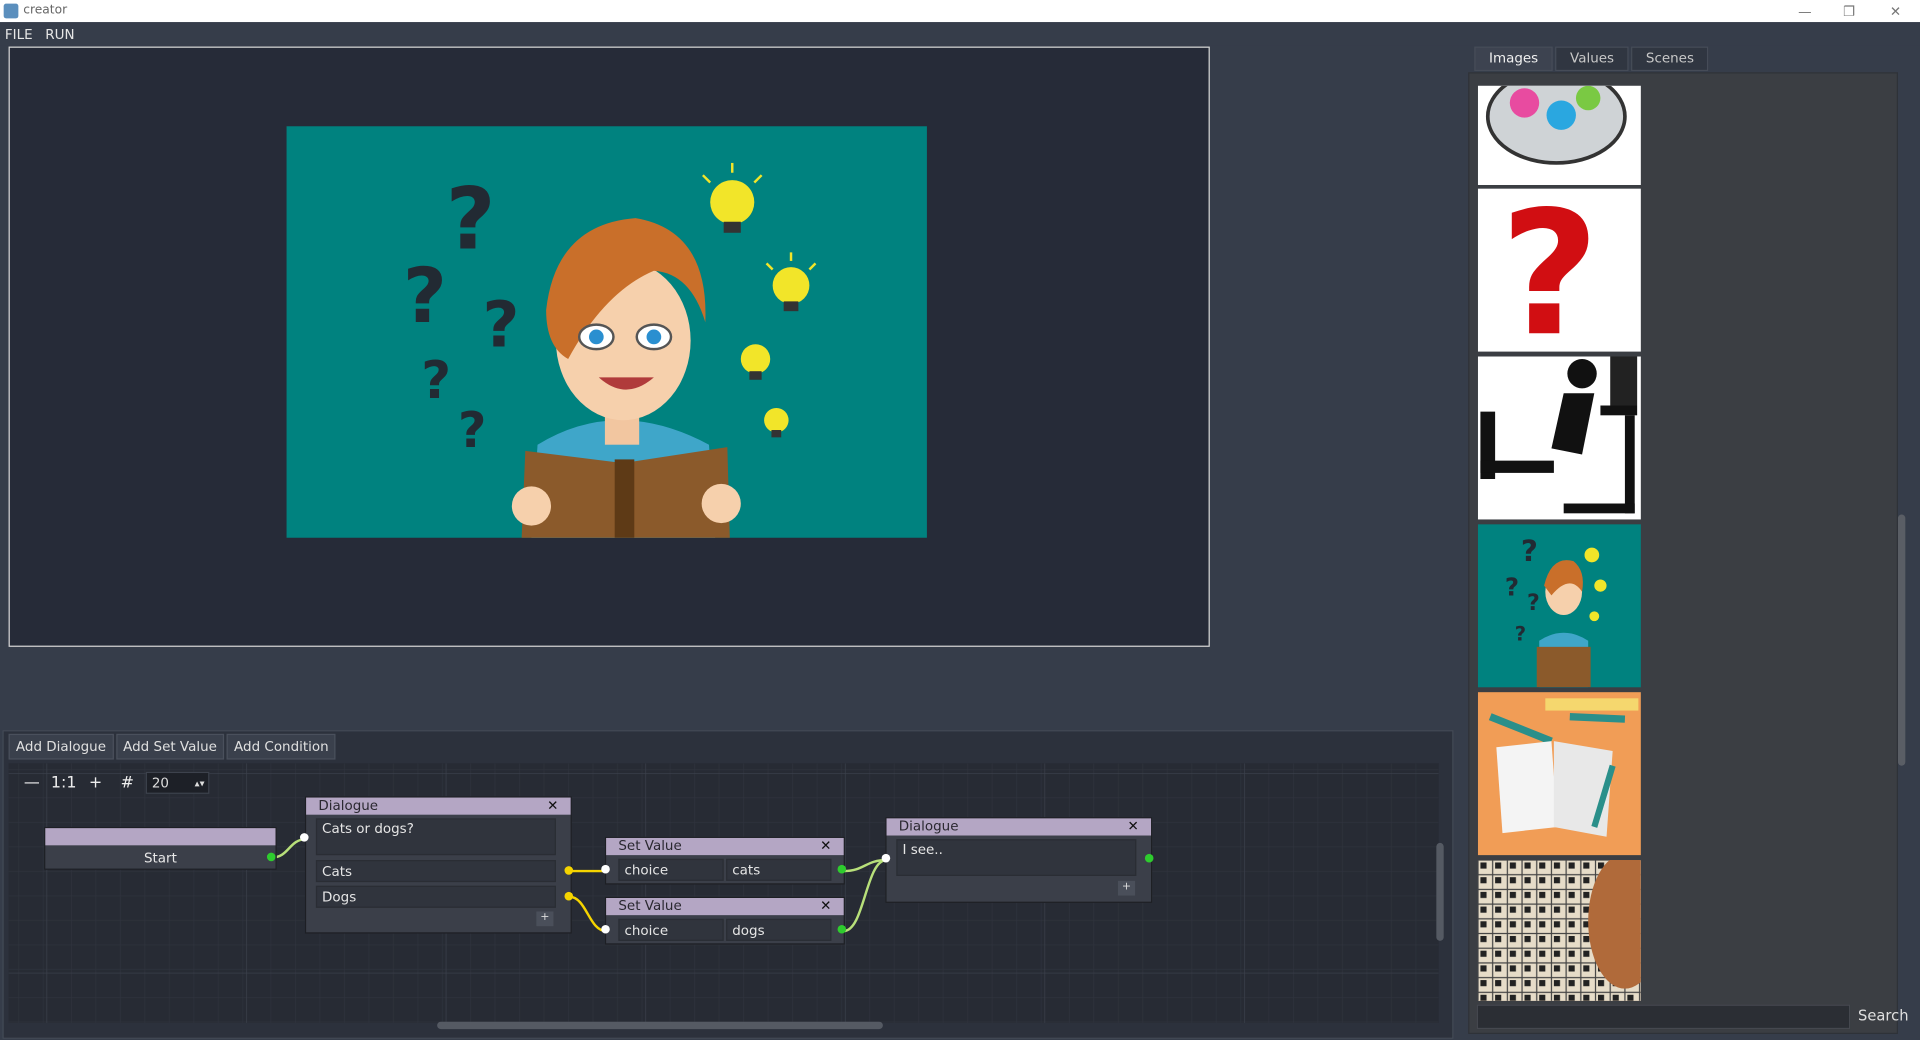 Image resolution: width=1920 pixels, height=1040 pixels. What do you see at coordinates (271, 857) in the screenshot?
I see `start-output-port` at bounding box center [271, 857].